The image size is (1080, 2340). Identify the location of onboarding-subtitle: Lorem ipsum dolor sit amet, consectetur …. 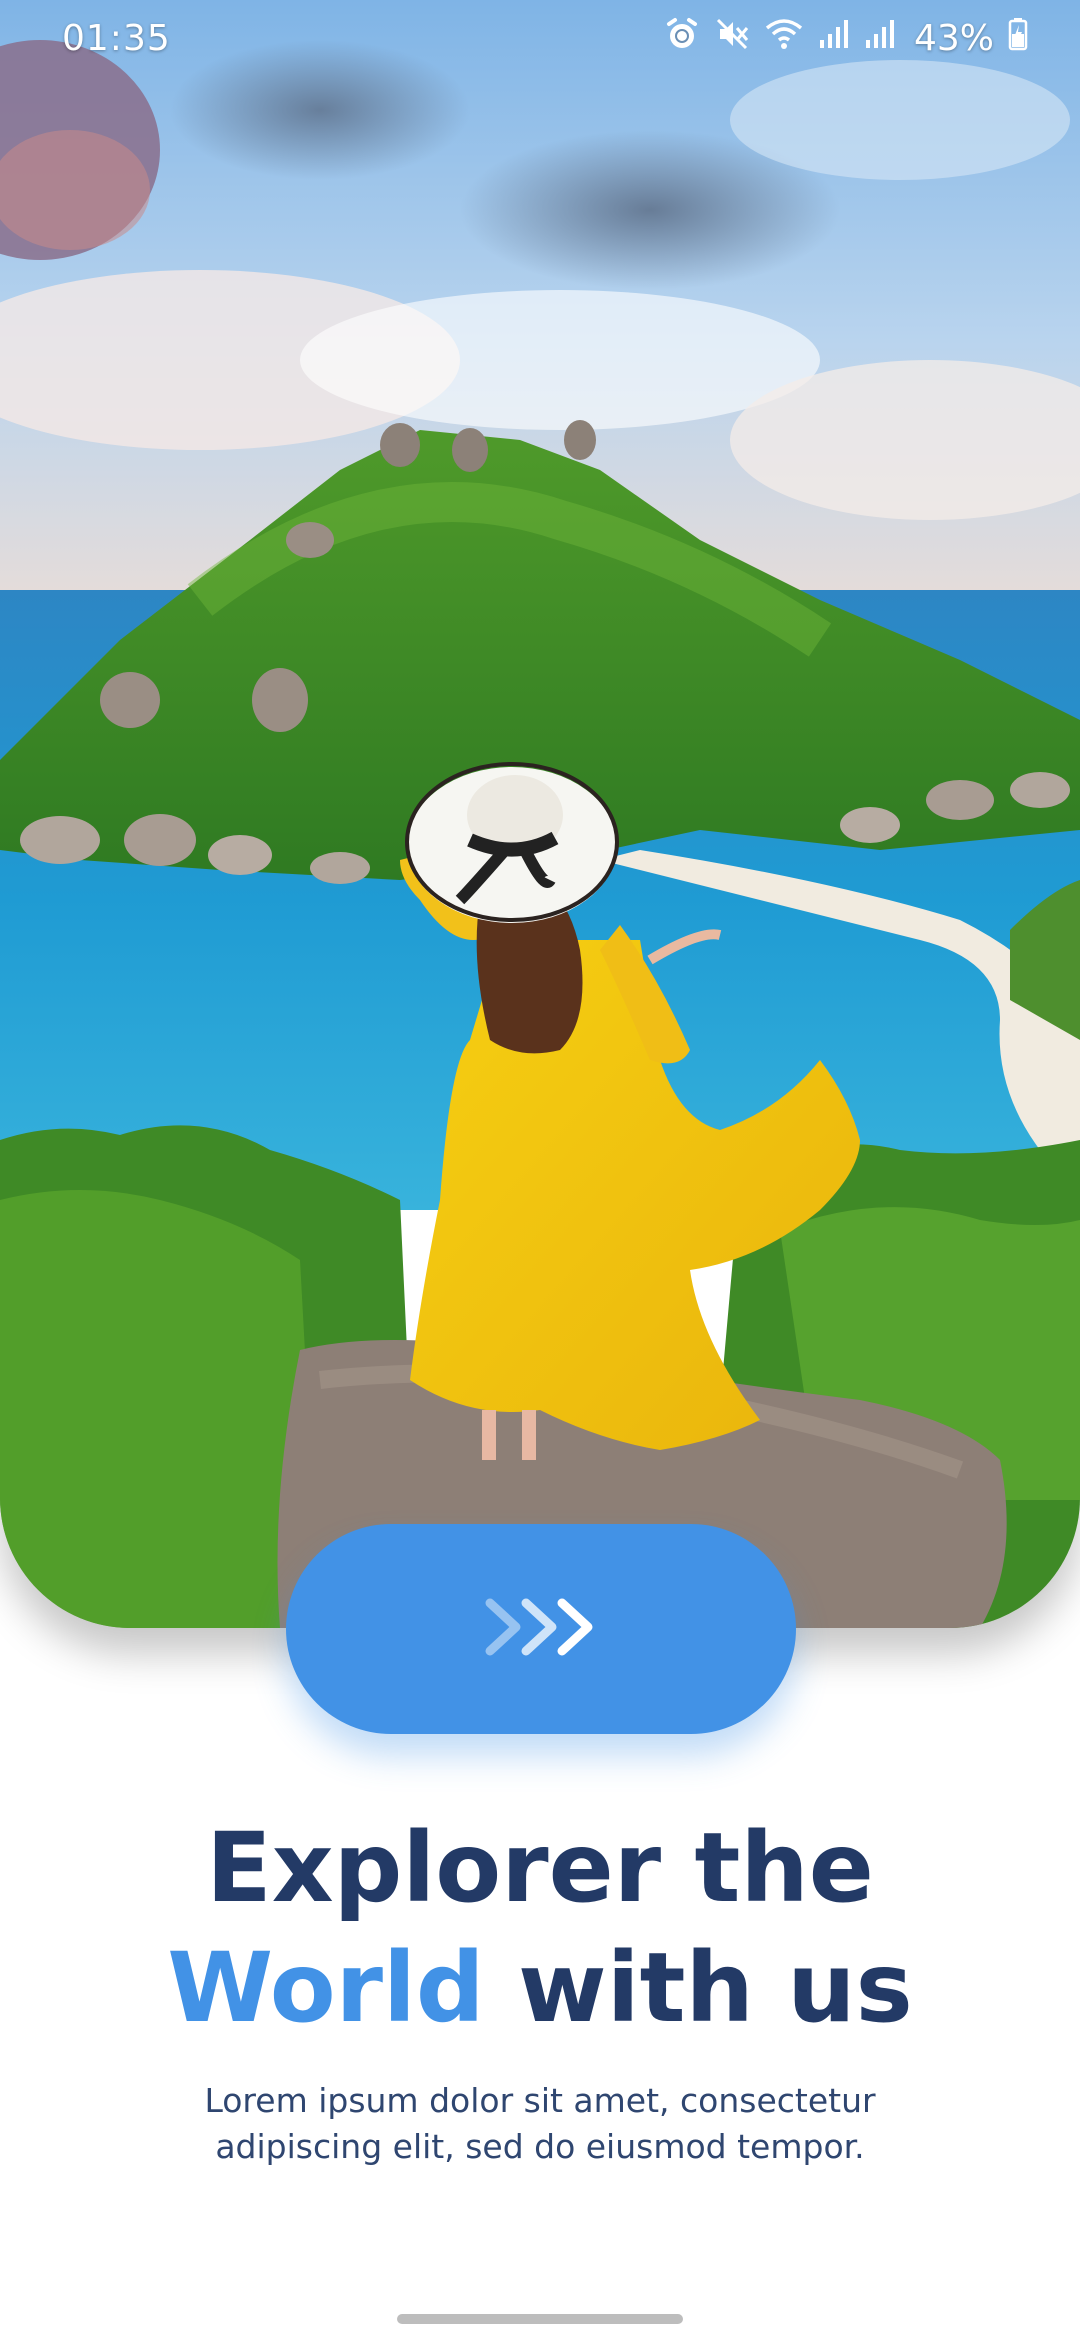
(540, 2124).